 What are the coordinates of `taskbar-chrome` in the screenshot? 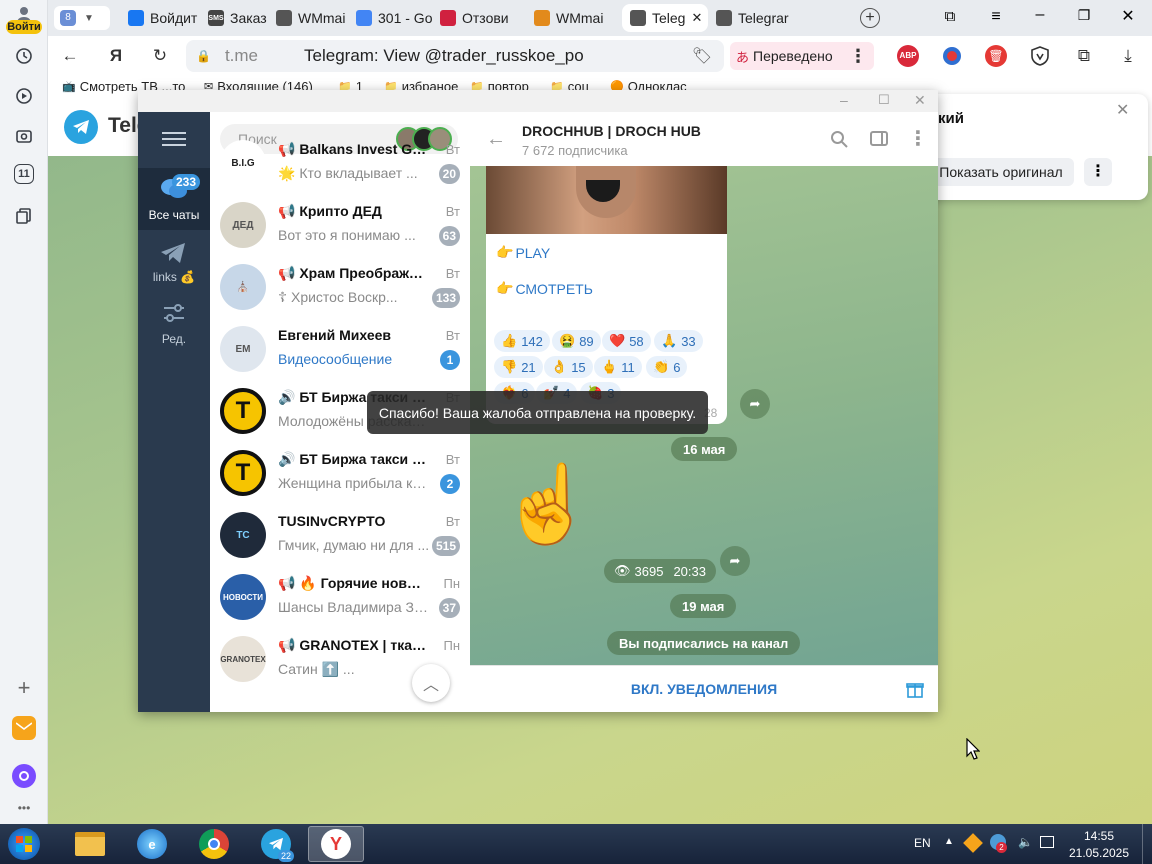 It's located at (214, 844).